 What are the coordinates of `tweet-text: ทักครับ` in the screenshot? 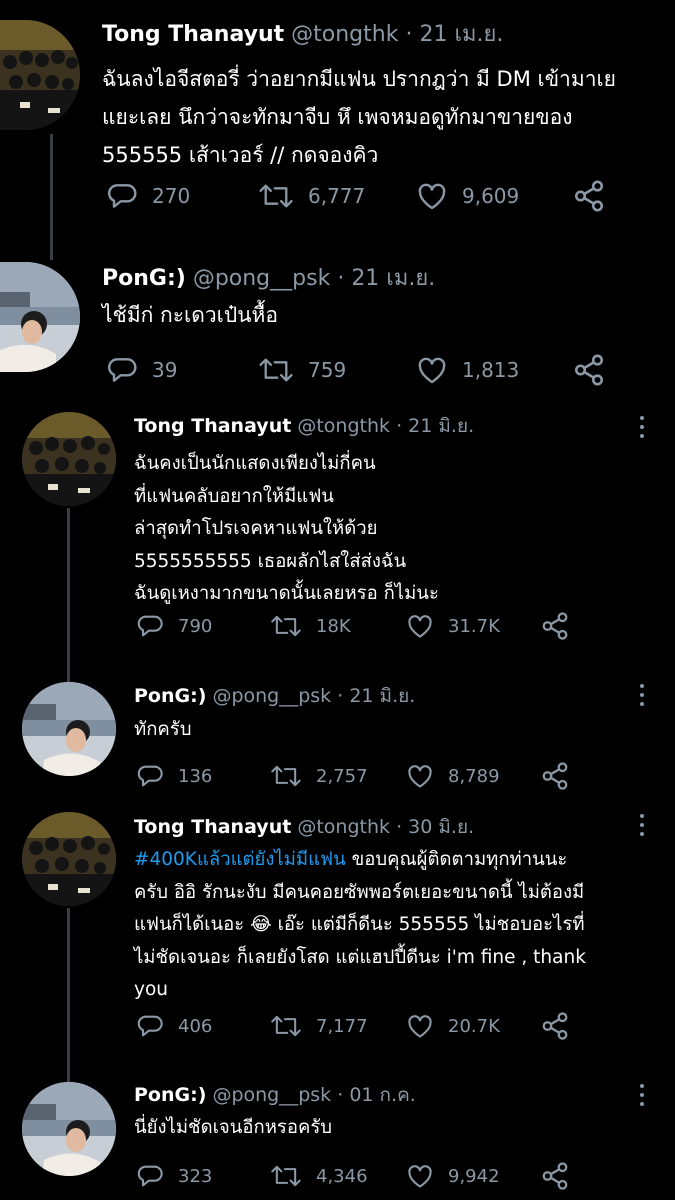 It's located at (162, 730).